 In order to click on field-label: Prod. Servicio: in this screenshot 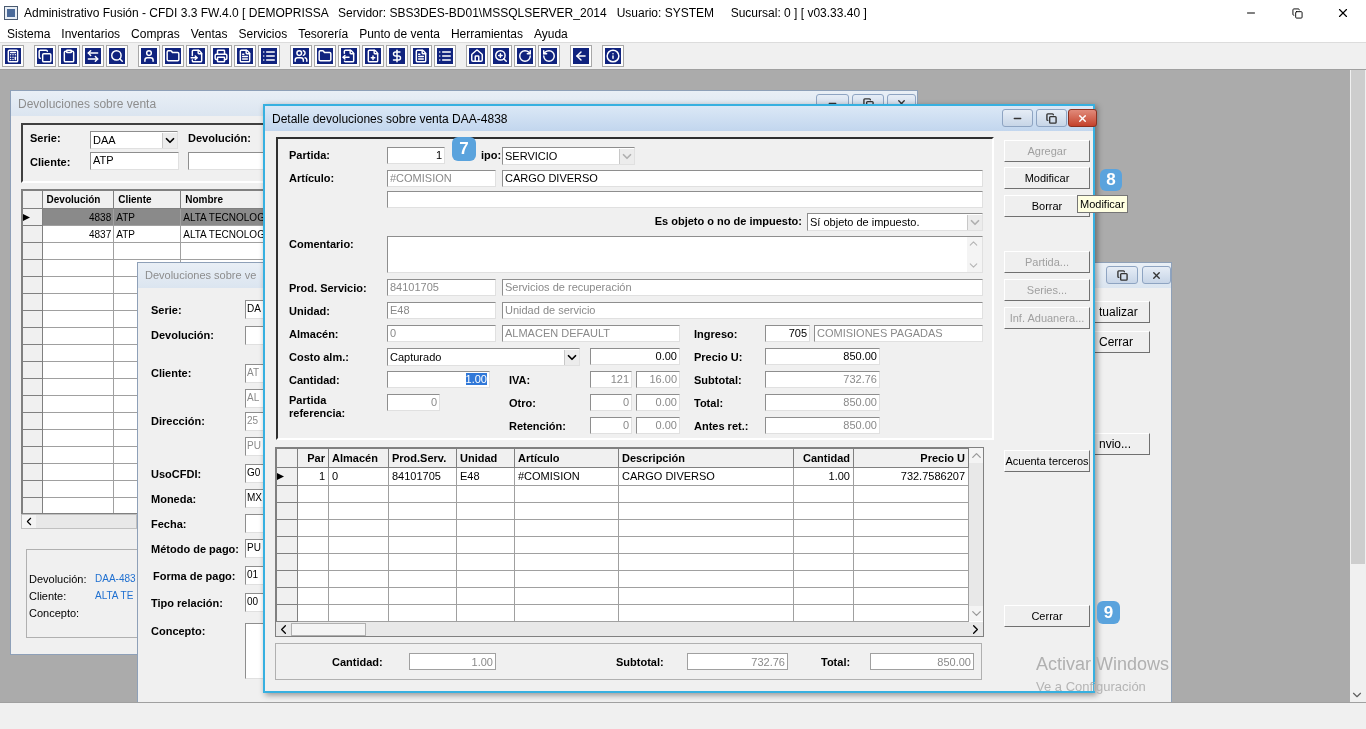, I will do `click(328, 288)`.